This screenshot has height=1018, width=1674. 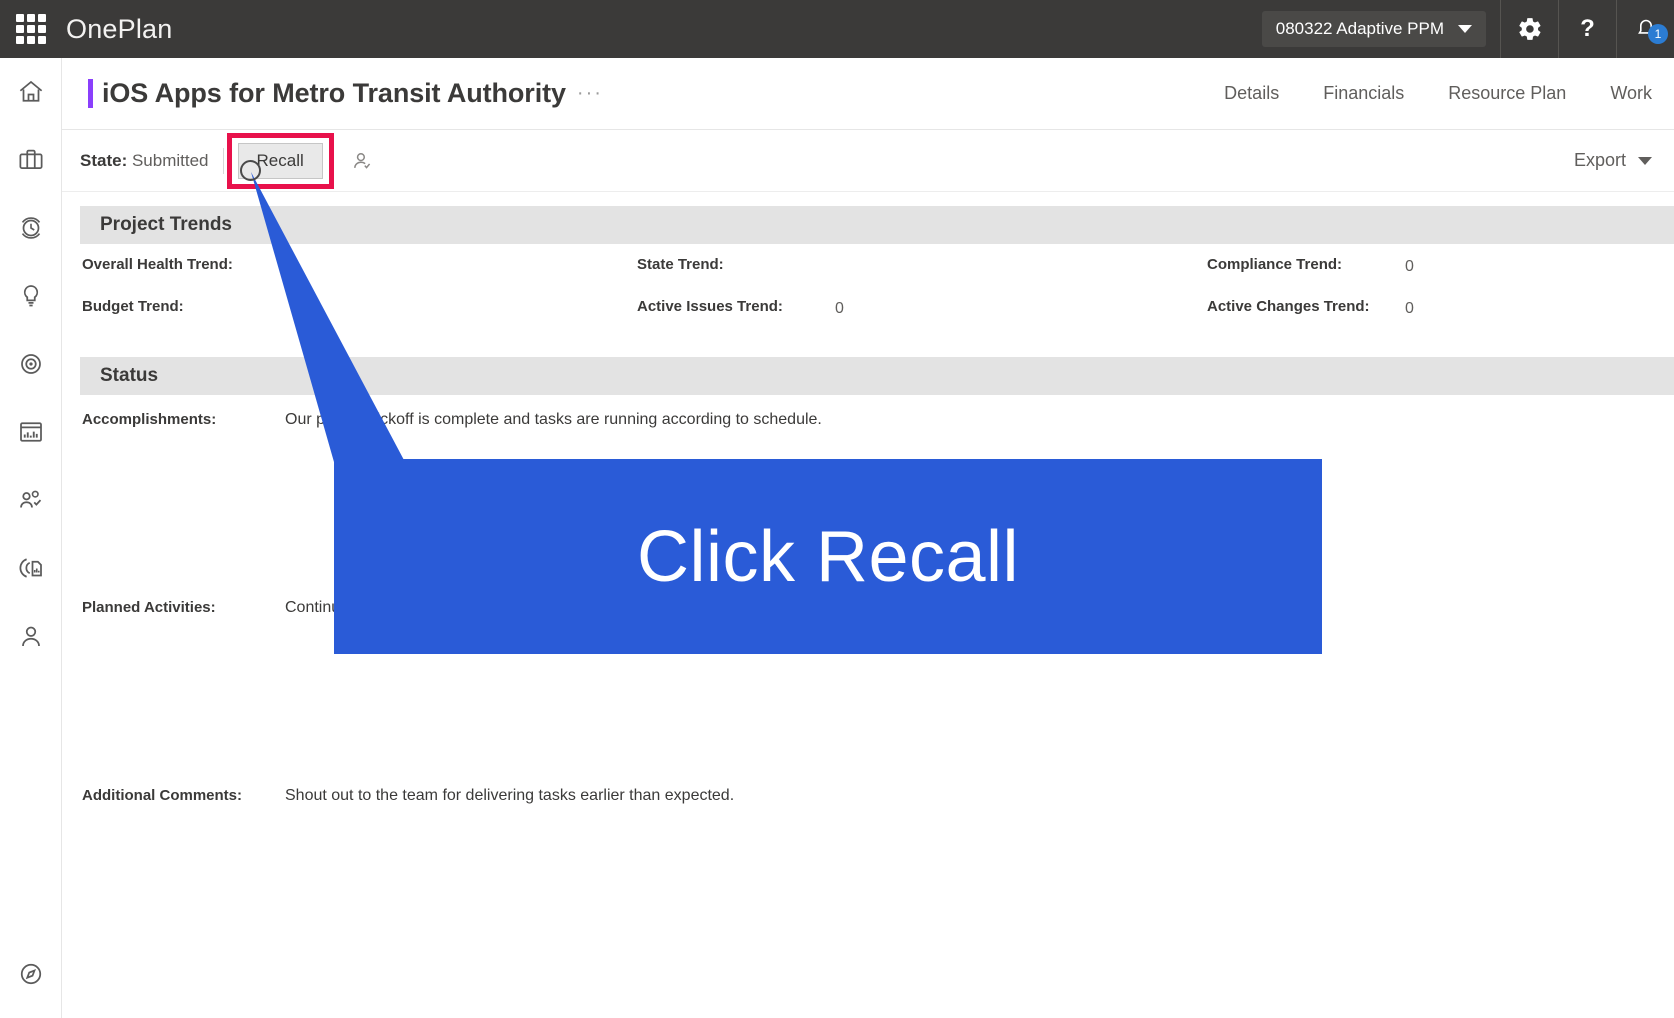 I want to click on people-approval-icon, so click(x=31, y=499).